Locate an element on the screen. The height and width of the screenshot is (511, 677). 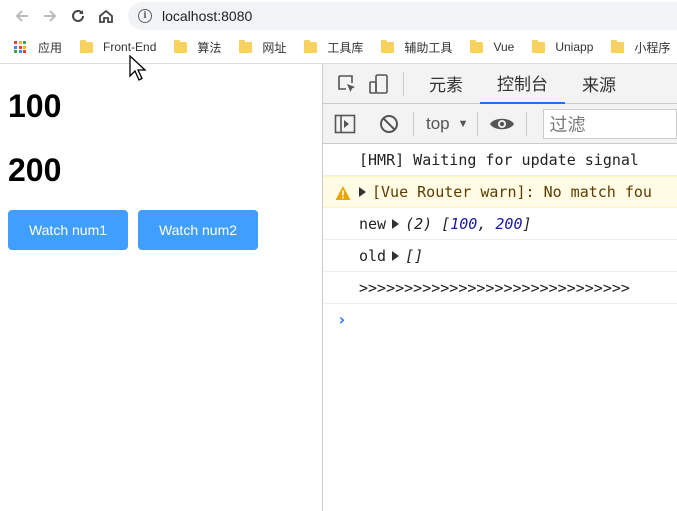
bookmark-label: 网址 is located at coordinates (274, 47).